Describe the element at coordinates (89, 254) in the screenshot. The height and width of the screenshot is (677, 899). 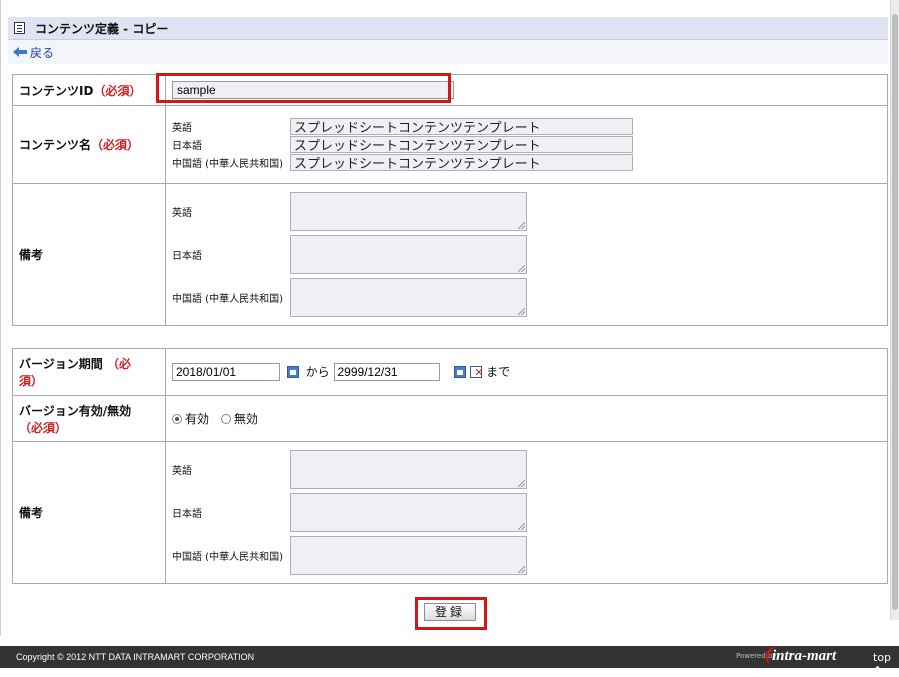
I see `remarks-label: 備考` at that location.